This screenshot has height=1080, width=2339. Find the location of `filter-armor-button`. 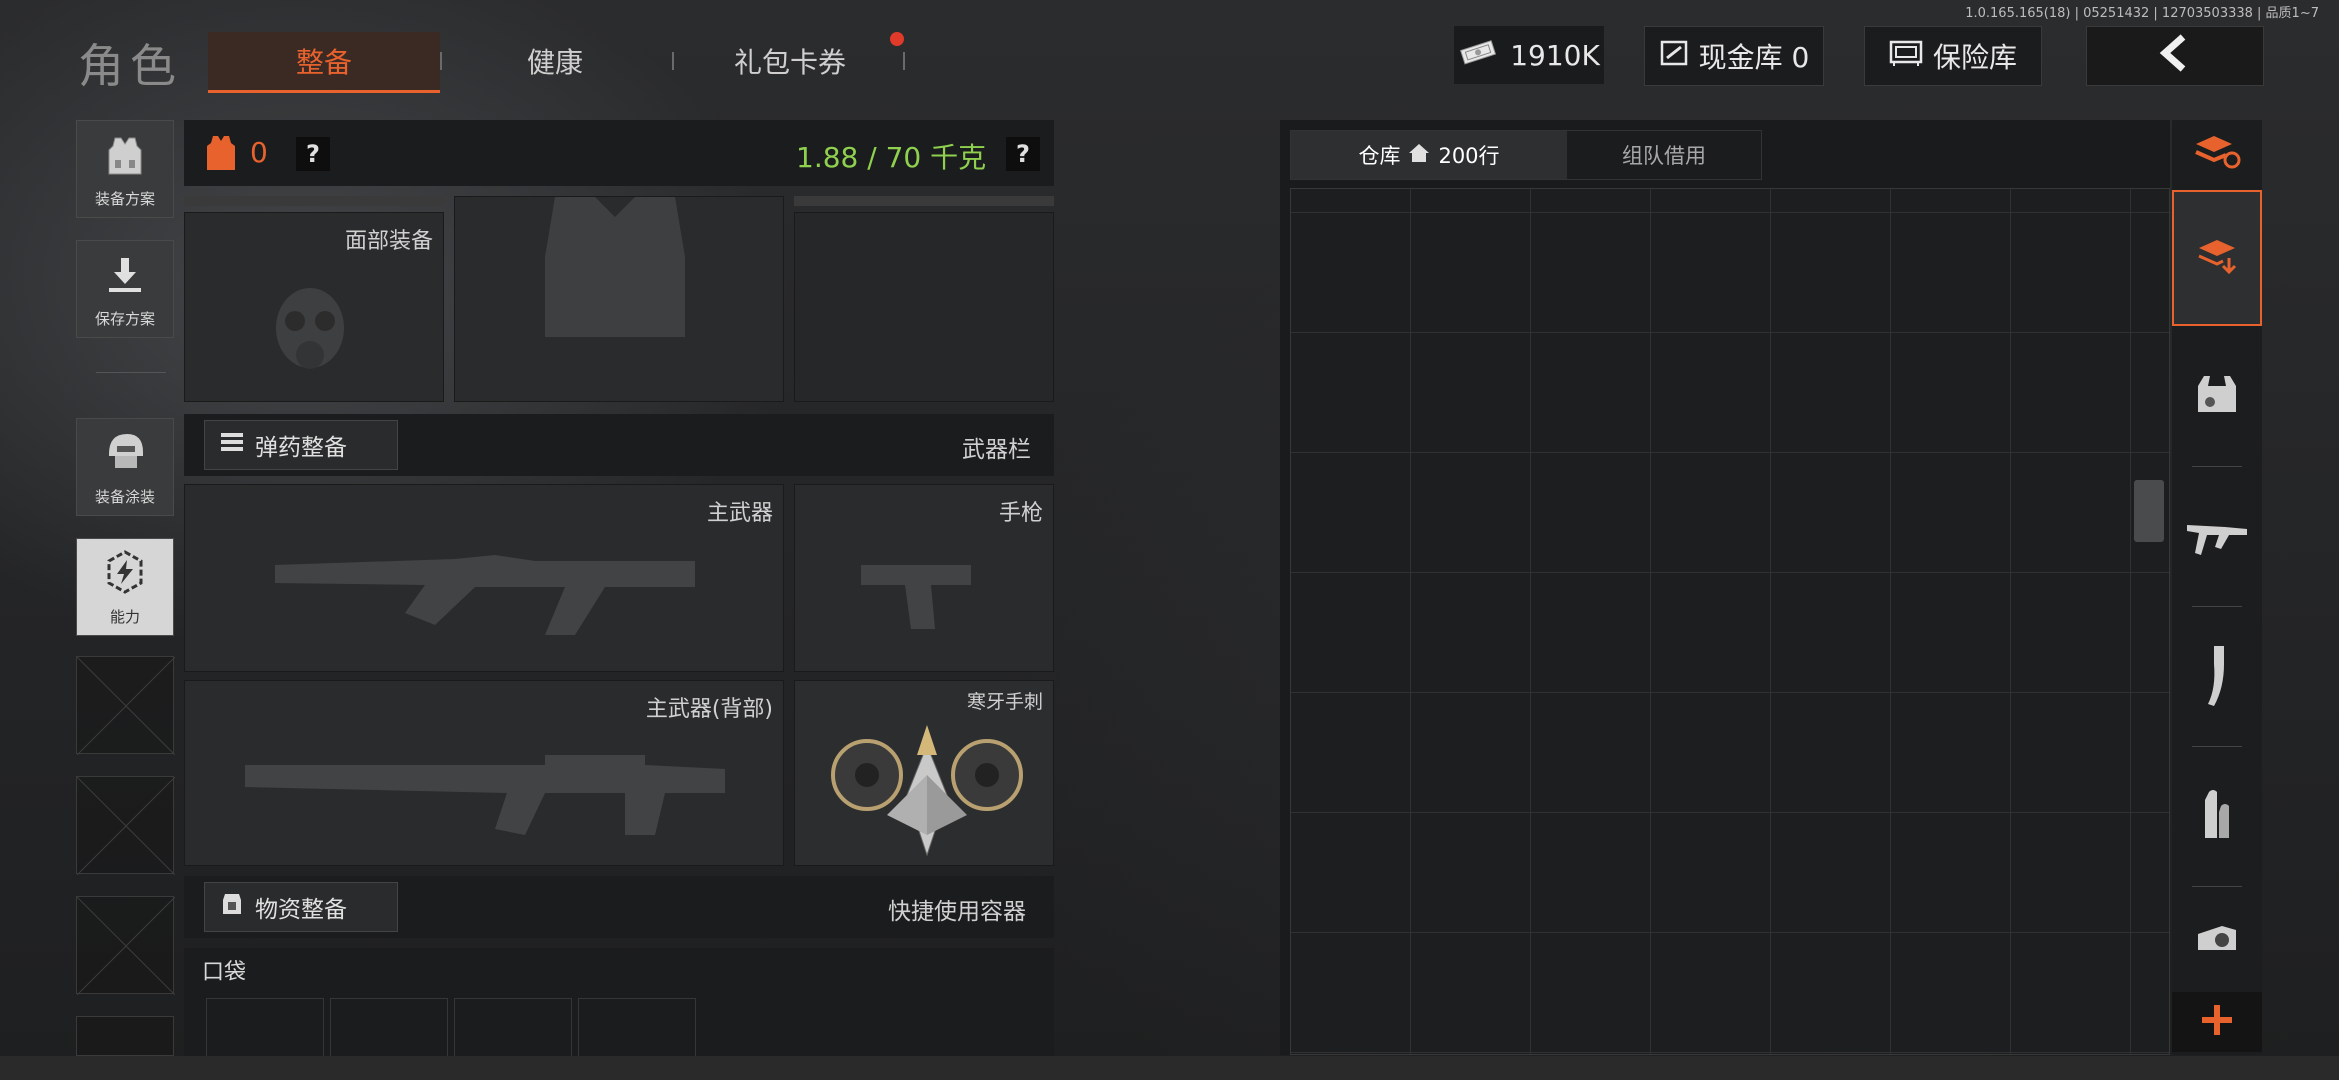

filter-armor-button is located at coordinates (2217, 396).